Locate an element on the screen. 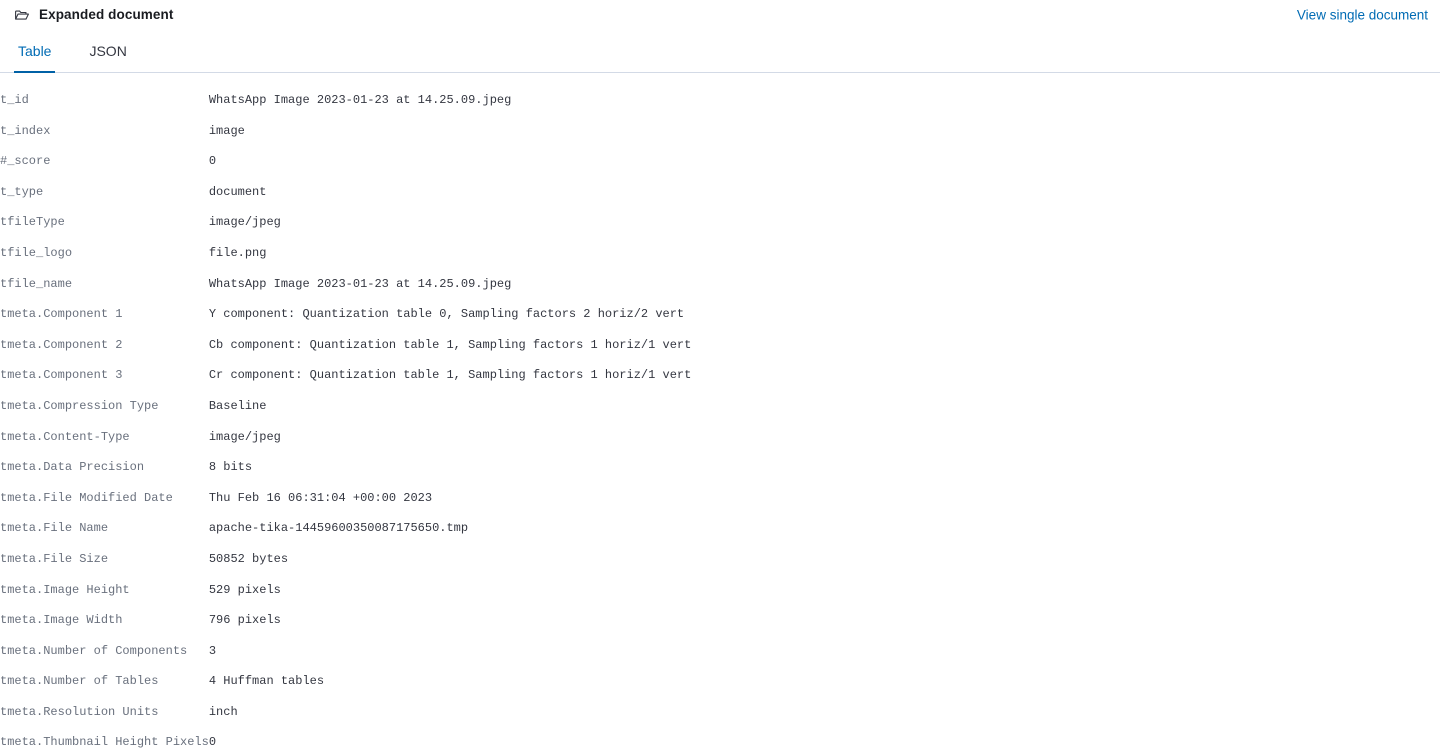 The image size is (1440, 756). document-title-group: Expanded document is located at coordinates (93, 15).